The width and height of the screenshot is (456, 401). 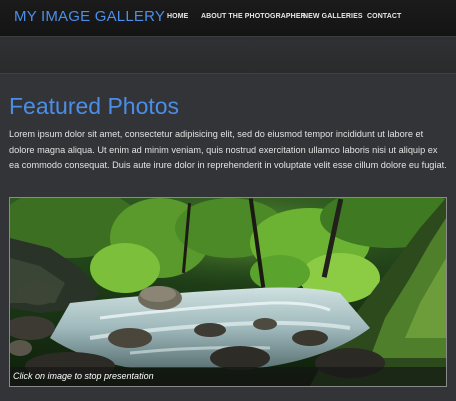 I want to click on nav-new-galleries: NEW GALLERIES, so click(x=333, y=16).